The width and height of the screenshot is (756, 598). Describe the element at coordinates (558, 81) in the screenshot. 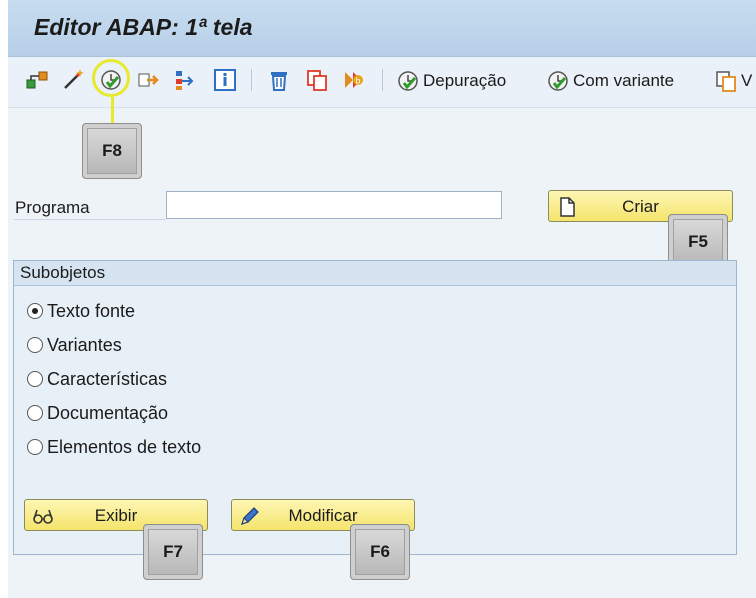

I see `execute-variant-icon` at that location.